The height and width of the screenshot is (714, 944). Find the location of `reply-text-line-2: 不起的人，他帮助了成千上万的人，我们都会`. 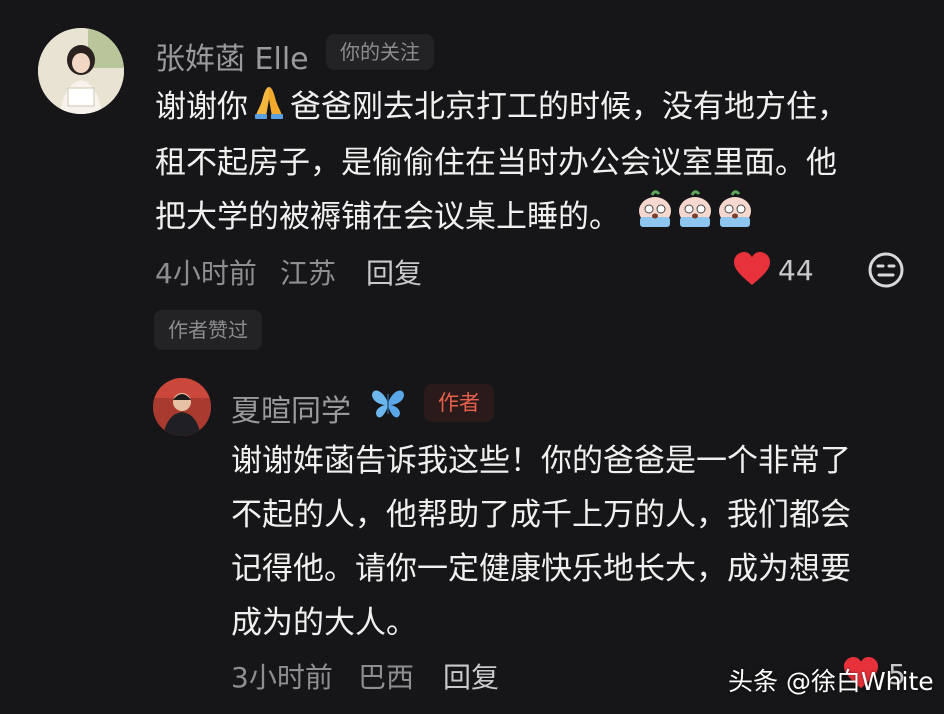

reply-text-line-2: 不起的人，他帮助了成千上万的人，我们都会 is located at coordinates (541, 515).